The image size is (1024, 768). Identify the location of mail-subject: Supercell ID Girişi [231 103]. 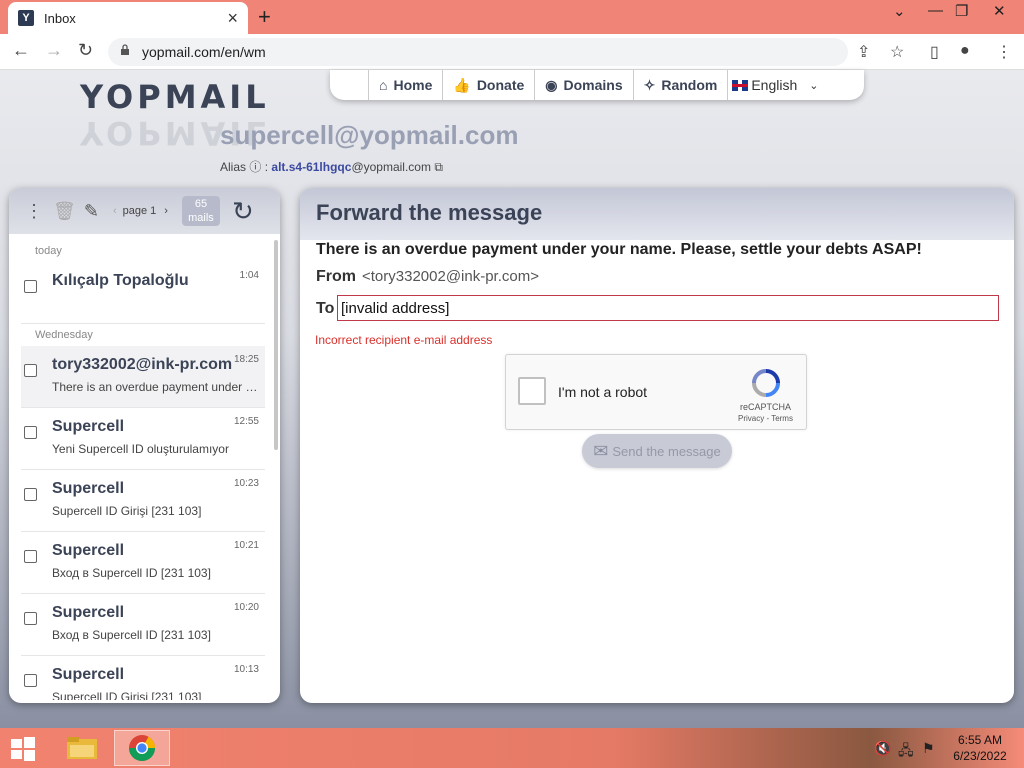
(127, 511).